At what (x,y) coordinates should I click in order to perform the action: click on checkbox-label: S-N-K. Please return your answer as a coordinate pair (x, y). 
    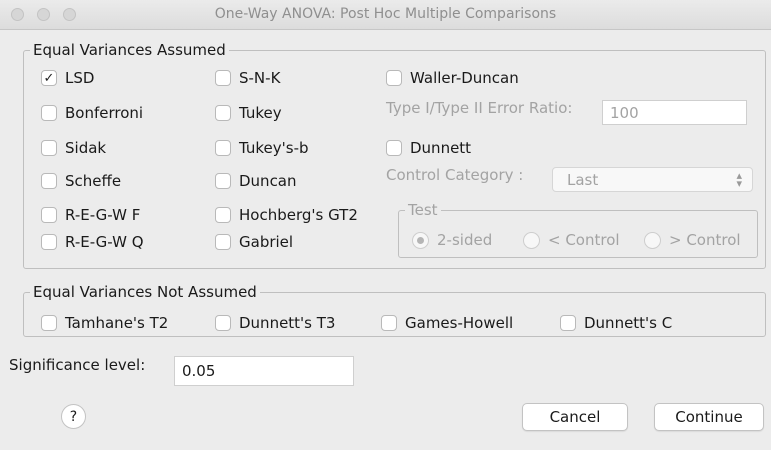
    Looking at the image, I should click on (260, 78).